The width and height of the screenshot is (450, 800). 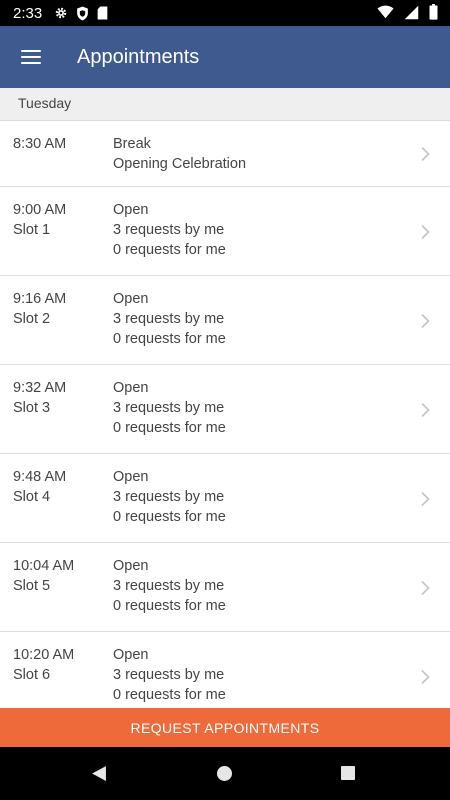 I want to click on signal-icon, so click(x=411, y=12).